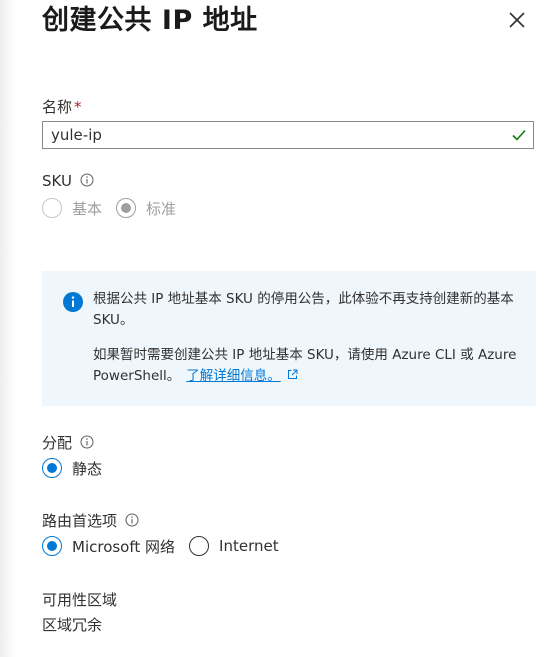 The image size is (560, 657). Describe the element at coordinates (519, 135) in the screenshot. I see `valid-check-icon` at that location.